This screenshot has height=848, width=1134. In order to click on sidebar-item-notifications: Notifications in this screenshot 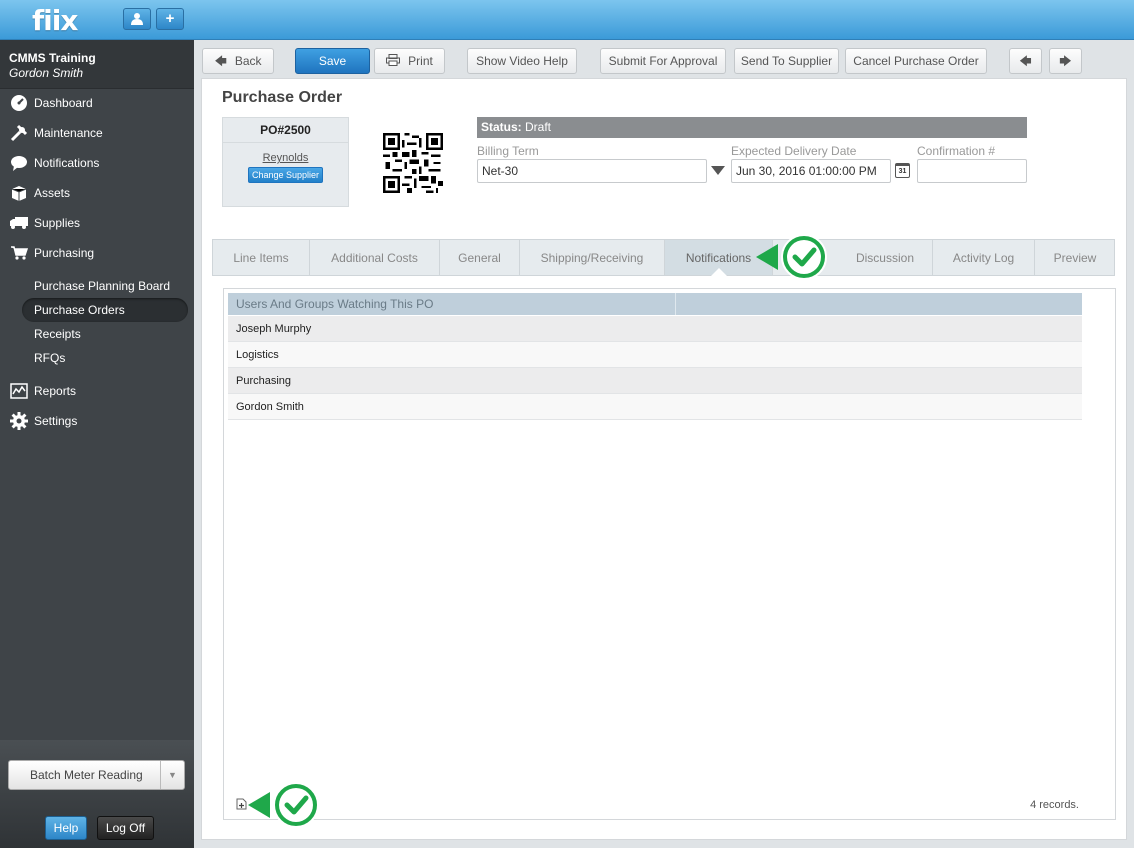, I will do `click(97, 163)`.